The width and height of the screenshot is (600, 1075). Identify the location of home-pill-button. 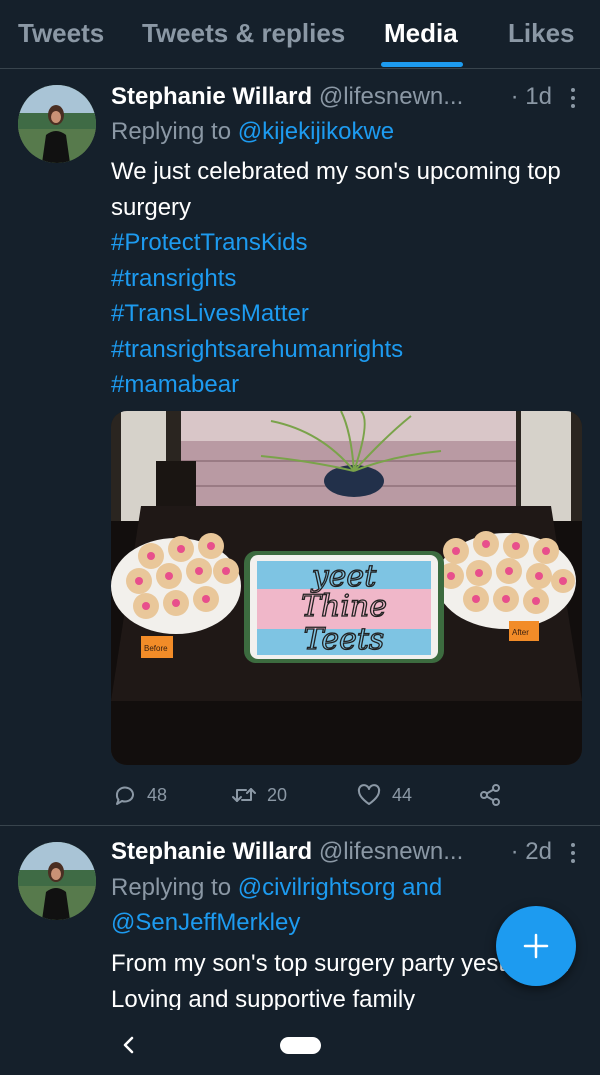
(300, 1045).